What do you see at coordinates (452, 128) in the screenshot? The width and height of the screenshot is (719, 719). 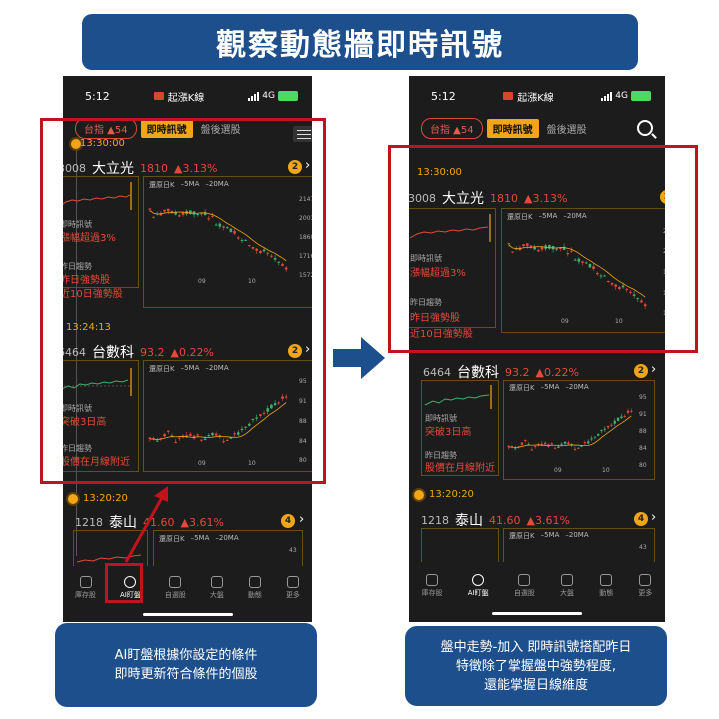 I see `market-index-pill: 台指 ▲54` at bounding box center [452, 128].